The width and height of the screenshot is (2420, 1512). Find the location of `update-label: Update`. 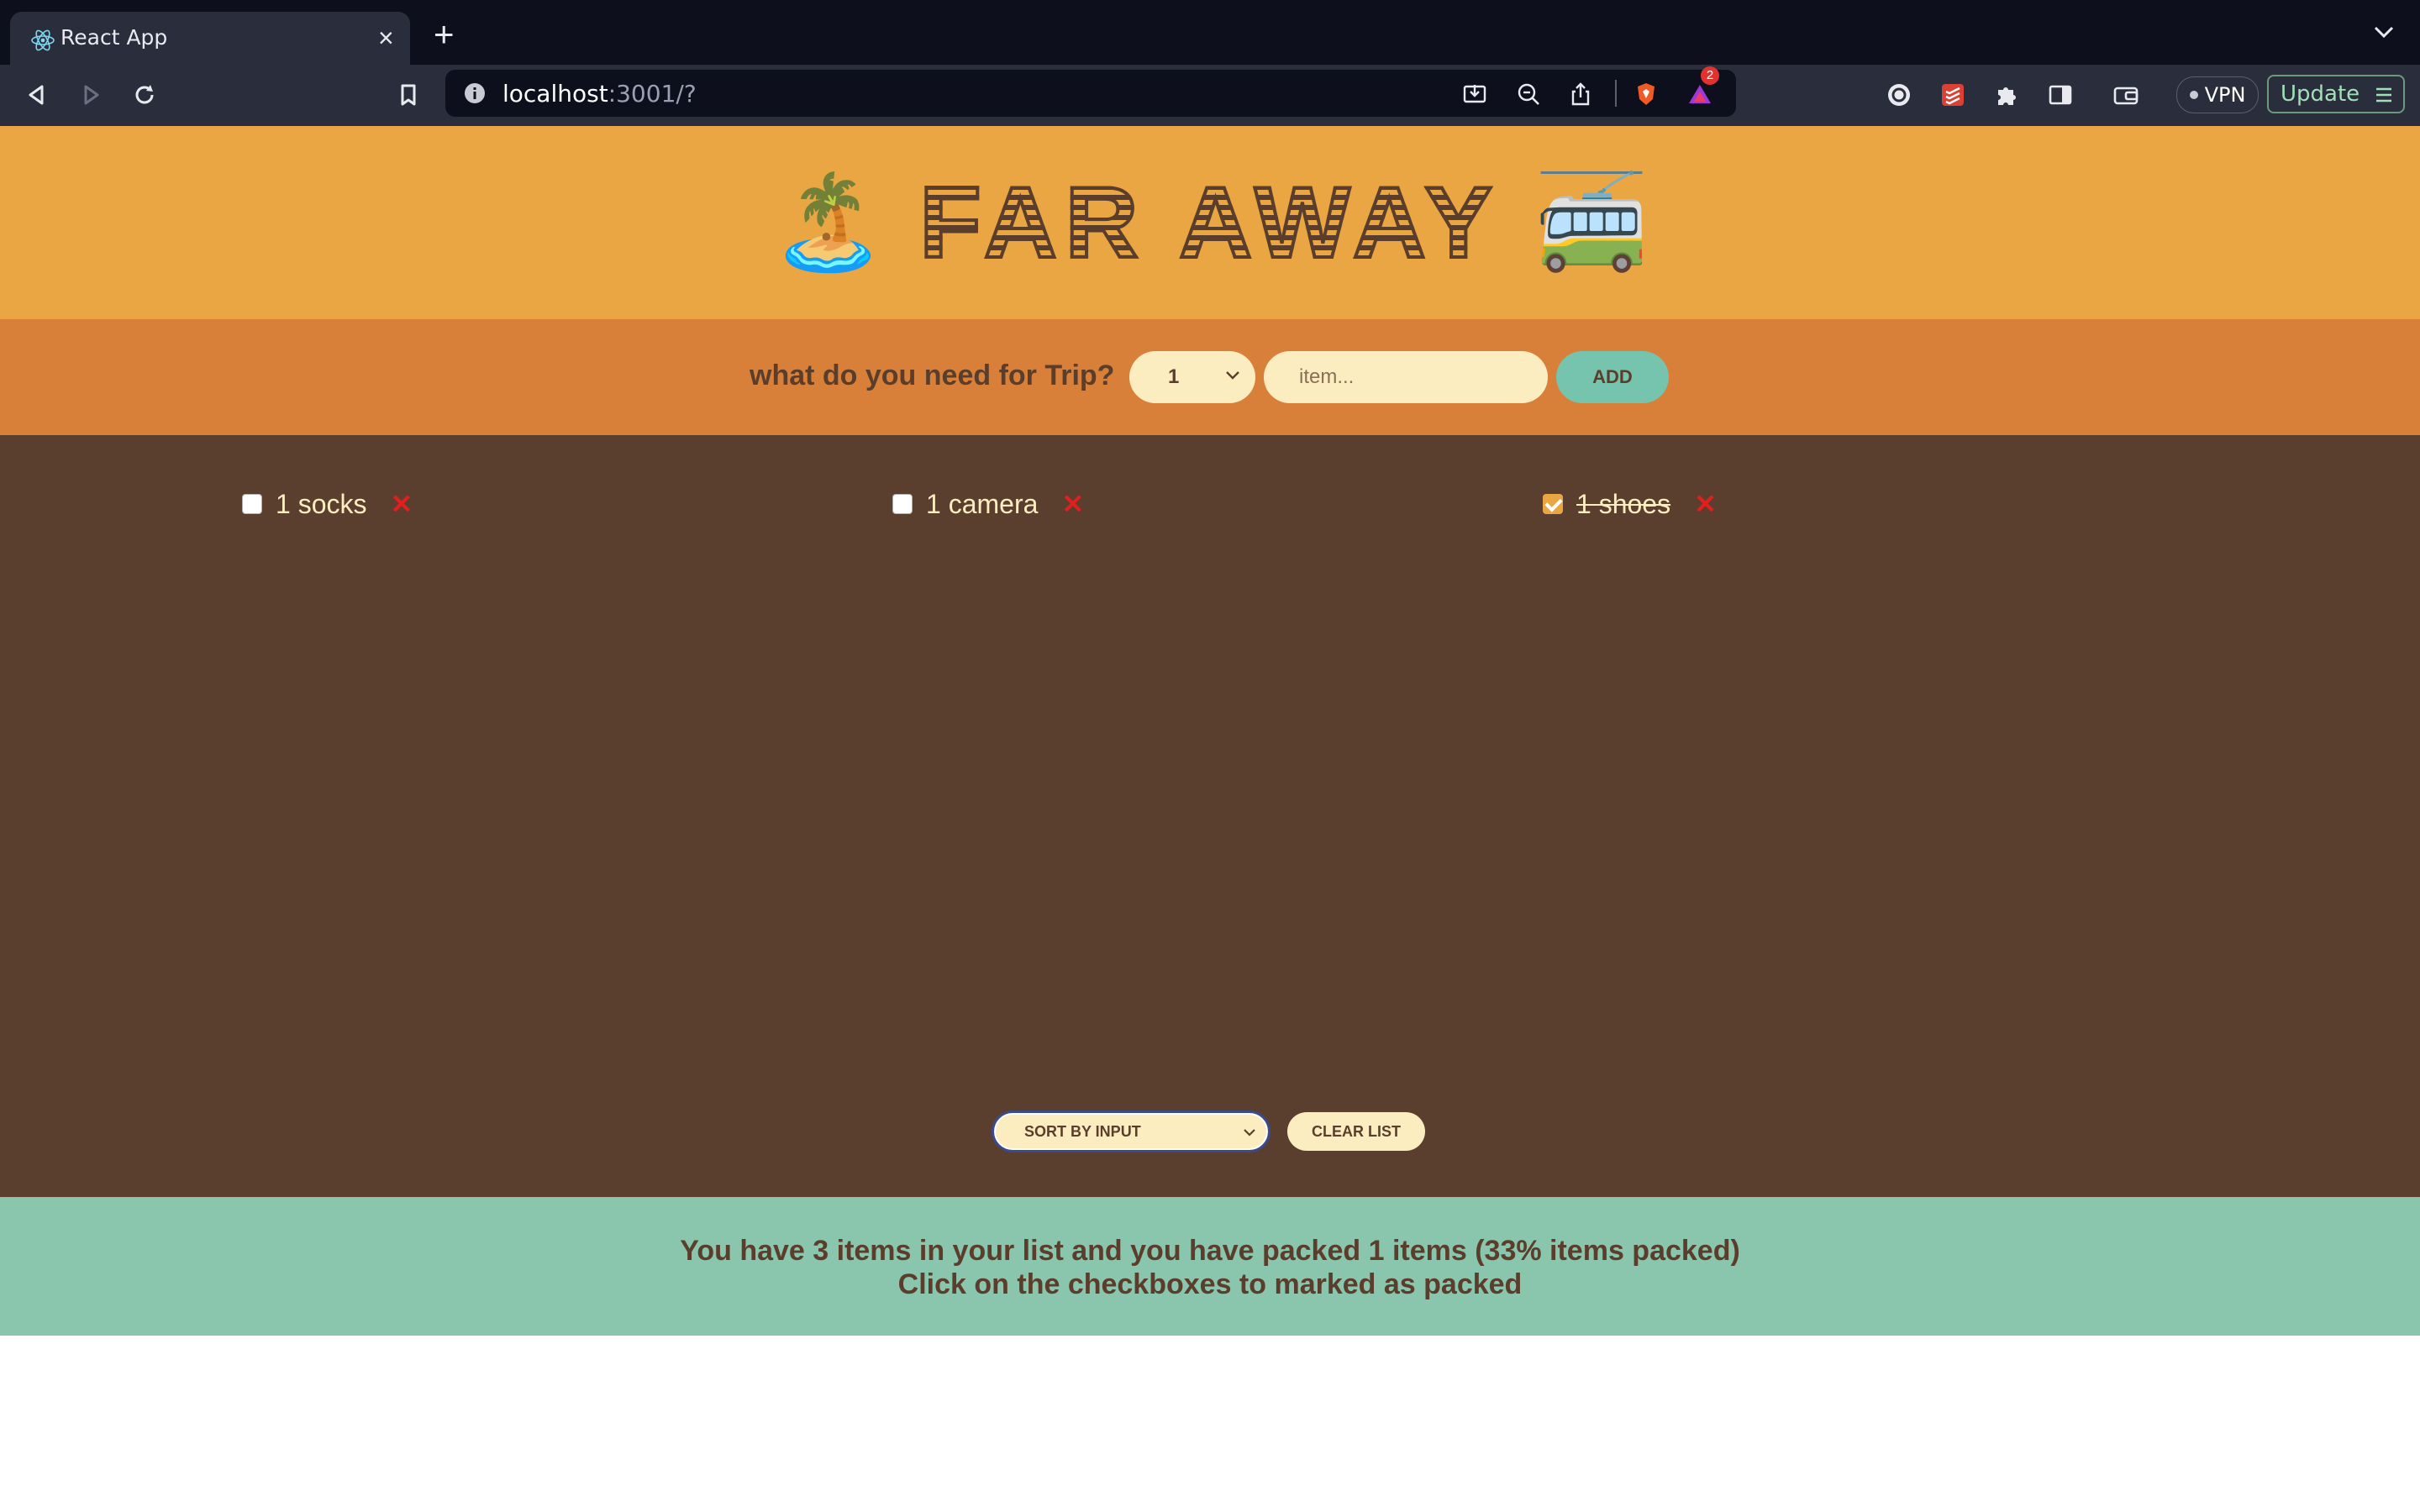

update-label: Update is located at coordinates (2321, 94).